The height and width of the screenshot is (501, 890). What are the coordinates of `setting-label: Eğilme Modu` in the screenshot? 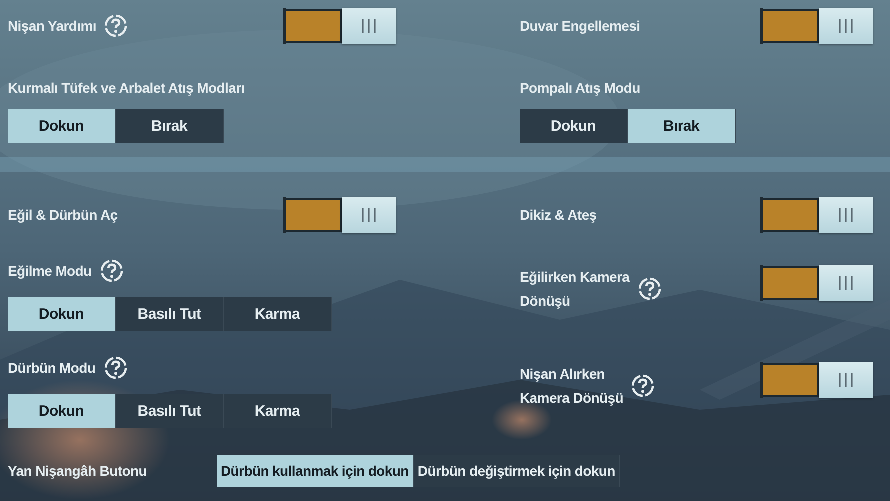 It's located at (50, 271).